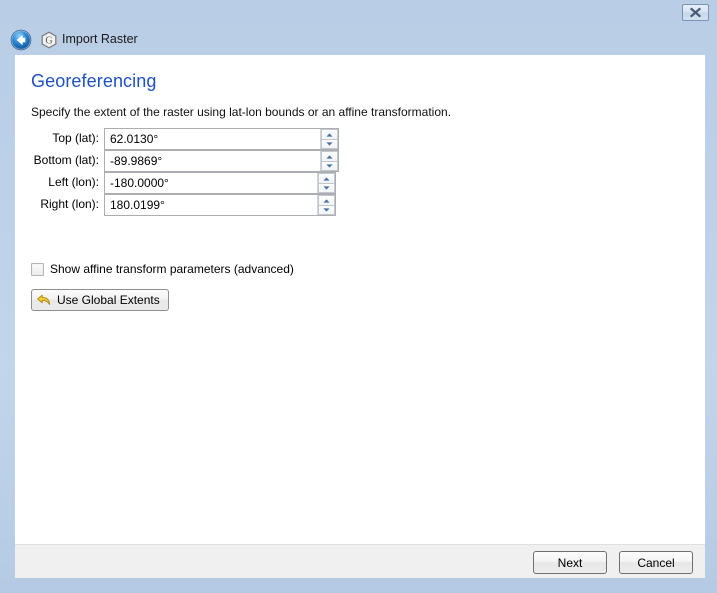  I want to click on spin-up-top-lat, so click(329, 134).